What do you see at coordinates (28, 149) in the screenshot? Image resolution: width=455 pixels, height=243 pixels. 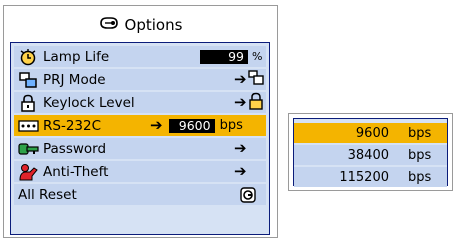 I see `key-icon` at bounding box center [28, 149].